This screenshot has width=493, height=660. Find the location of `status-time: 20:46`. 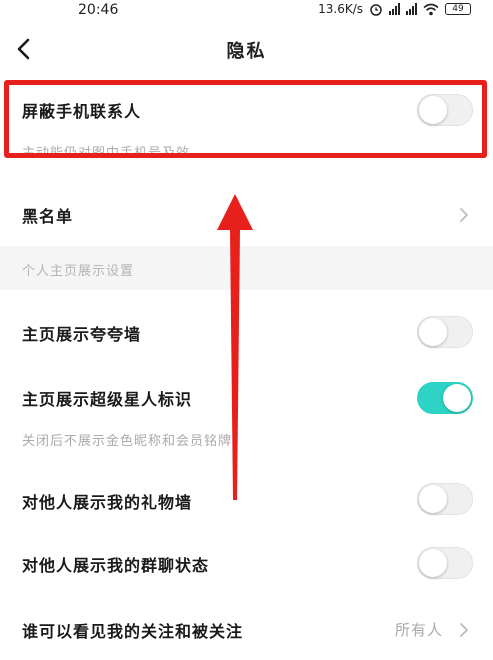

status-time: 20:46 is located at coordinates (98, 10).